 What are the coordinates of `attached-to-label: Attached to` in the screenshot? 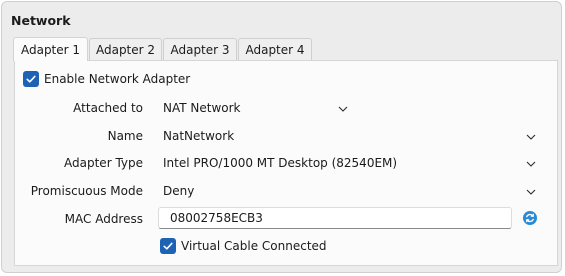 It's located at (108, 108).